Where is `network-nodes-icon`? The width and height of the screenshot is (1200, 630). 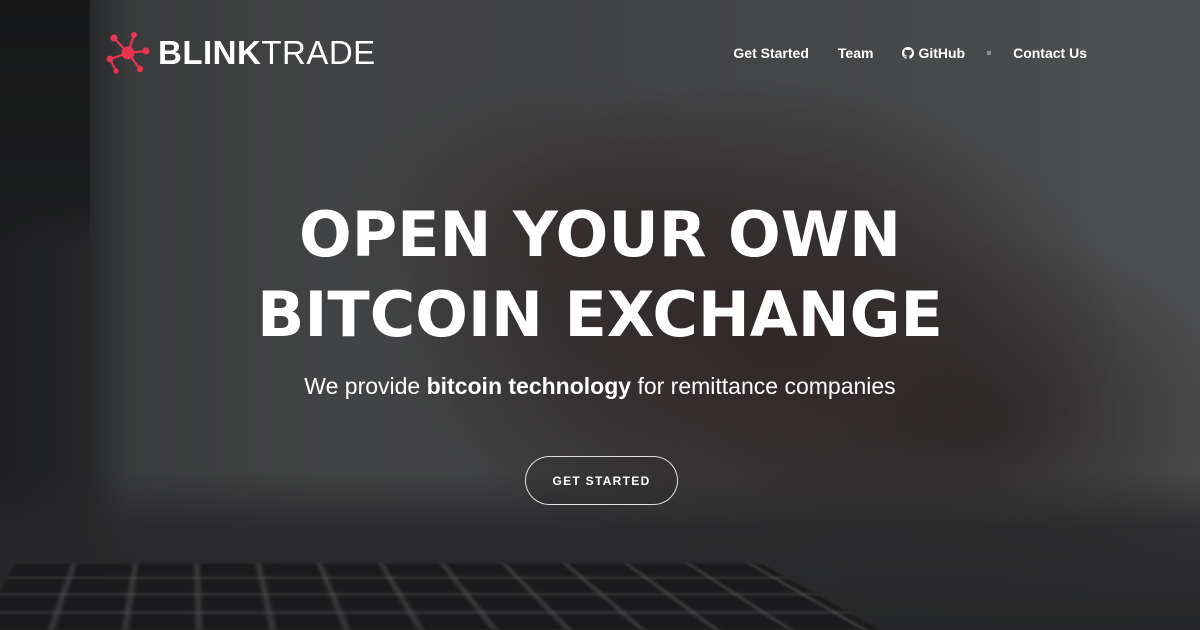
network-nodes-icon is located at coordinates (128, 53).